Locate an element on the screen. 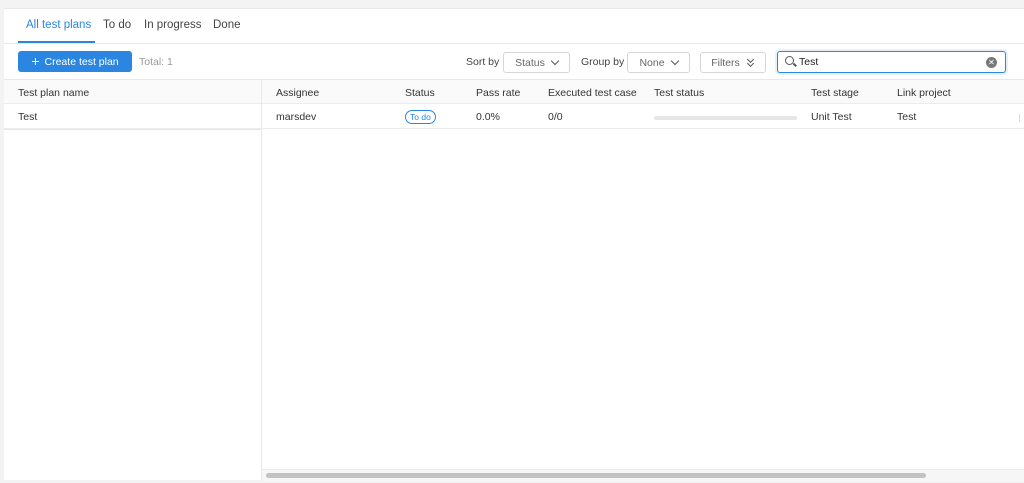  column-header-executed-test-case: Executed test case is located at coordinates (592, 93).